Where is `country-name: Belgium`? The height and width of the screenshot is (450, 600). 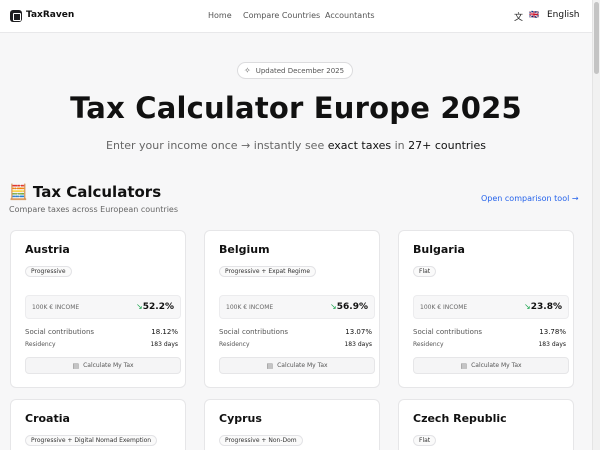 country-name: Belgium is located at coordinates (244, 249).